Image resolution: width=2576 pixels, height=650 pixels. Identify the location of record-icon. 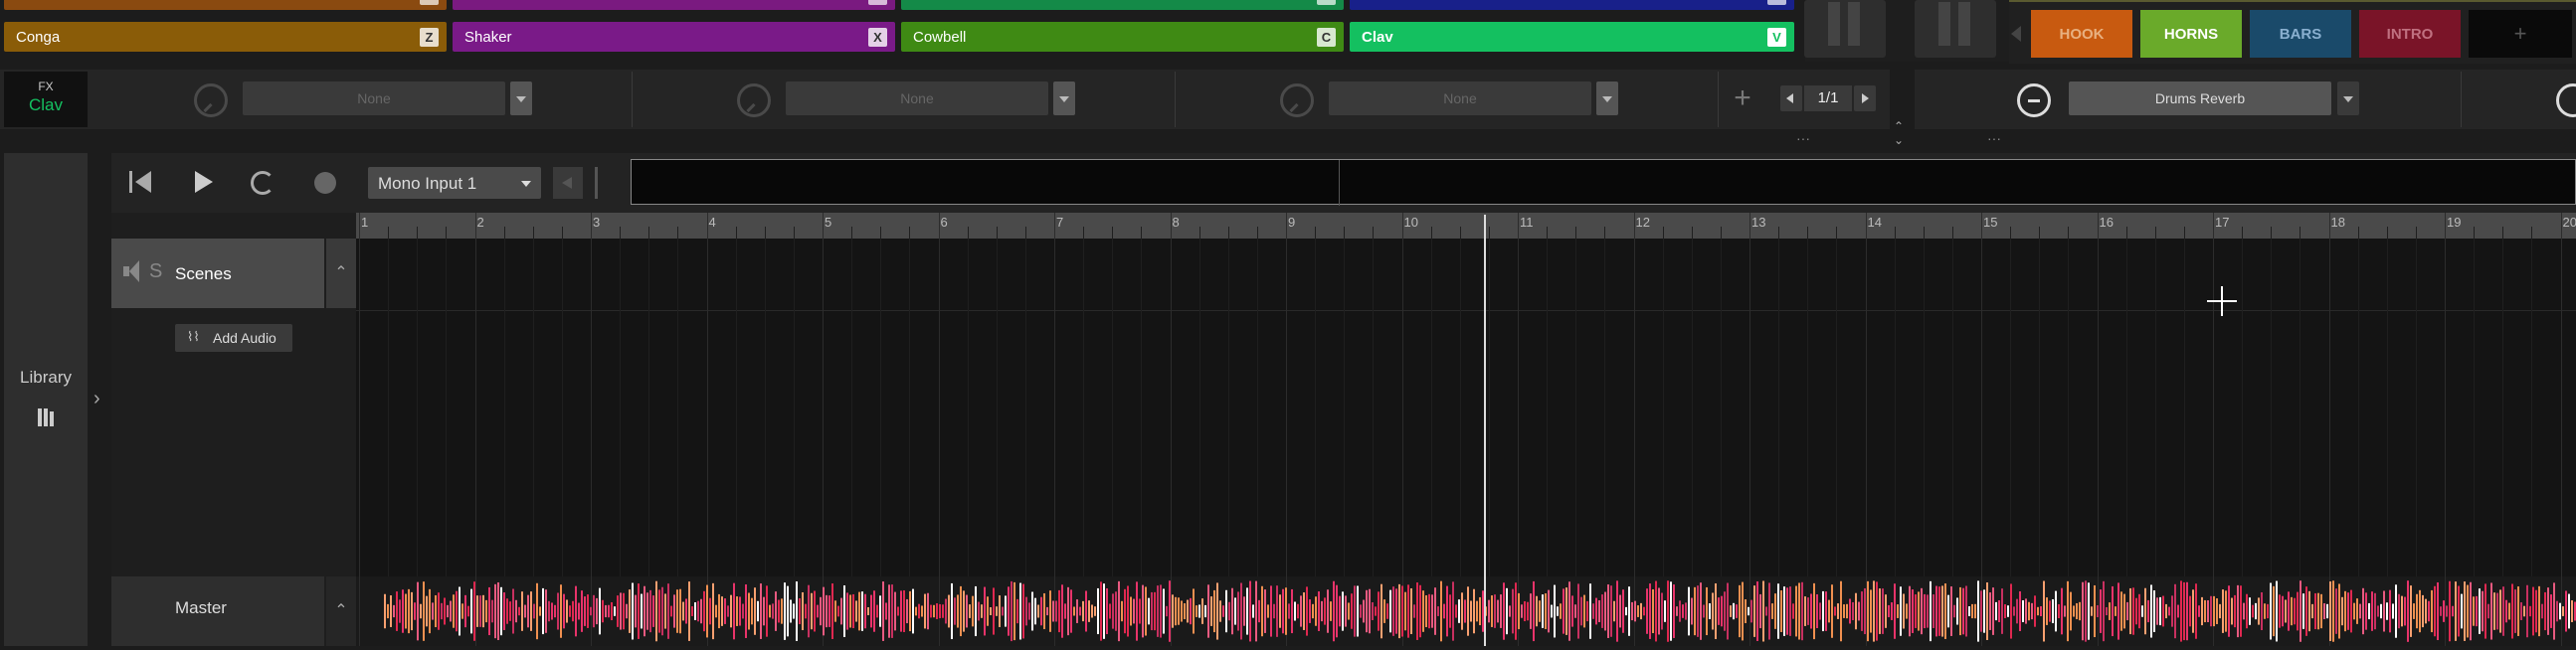
(325, 183).